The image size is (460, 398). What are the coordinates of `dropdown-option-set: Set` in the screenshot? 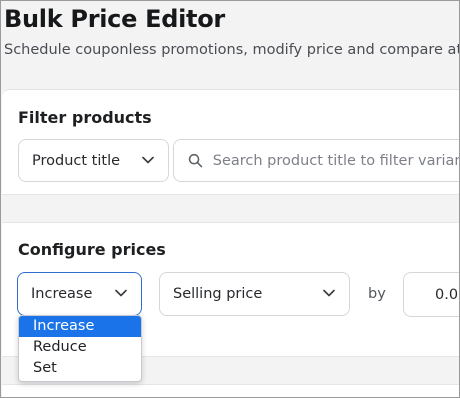 It's located at (80, 368).